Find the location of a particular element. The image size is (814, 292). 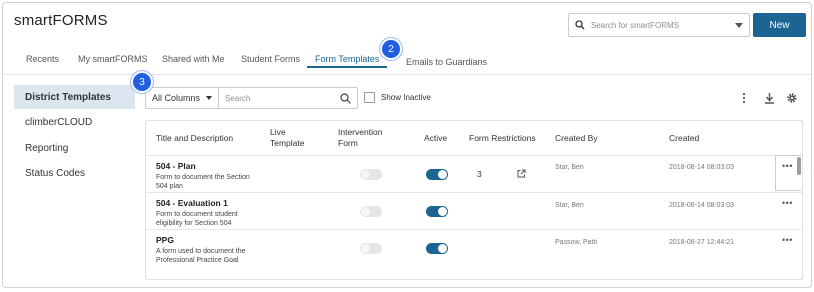

show-inactive-toggle: Show Inactive is located at coordinates (397, 97).